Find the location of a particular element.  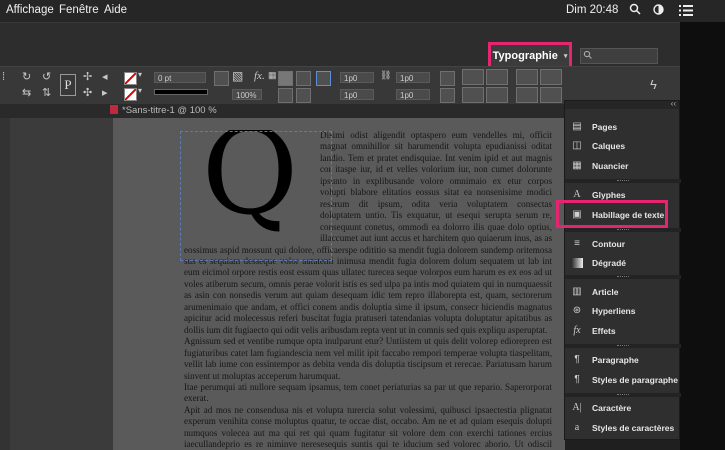

menu-bar: Affichage Fenêtre Aide Dim 20:48 is located at coordinates (362, 11).